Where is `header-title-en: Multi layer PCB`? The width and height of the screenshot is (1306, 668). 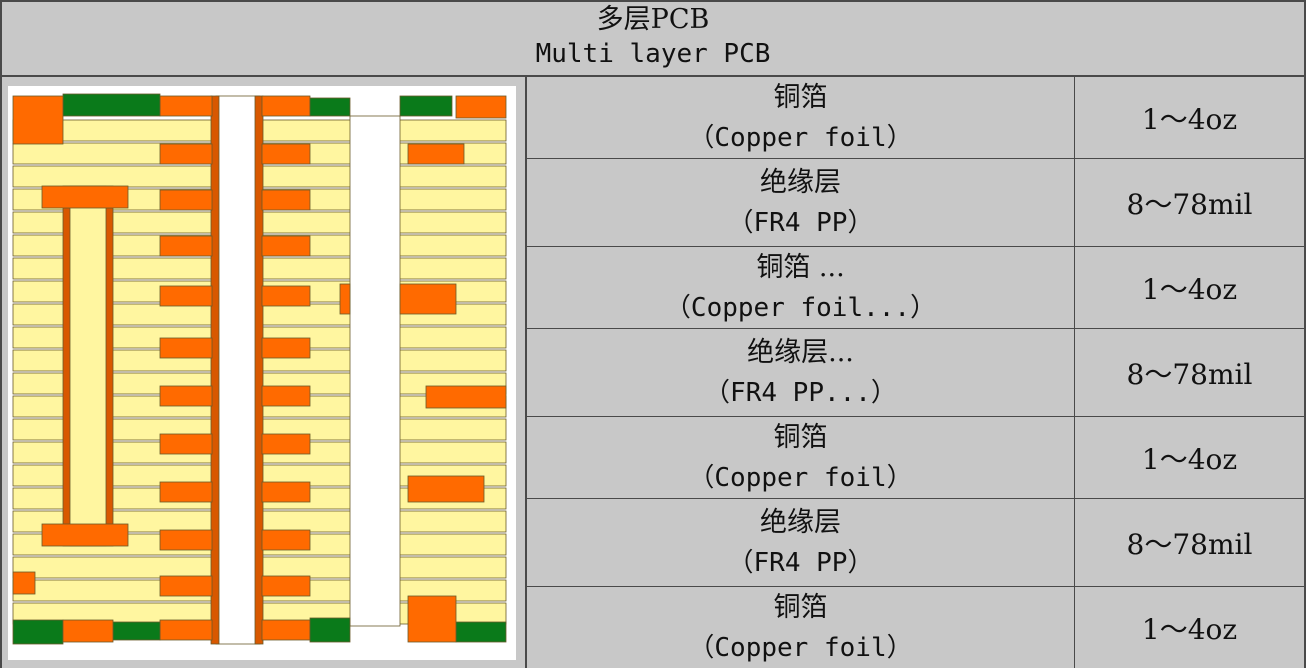 header-title-en: Multi layer PCB is located at coordinates (653, 54).